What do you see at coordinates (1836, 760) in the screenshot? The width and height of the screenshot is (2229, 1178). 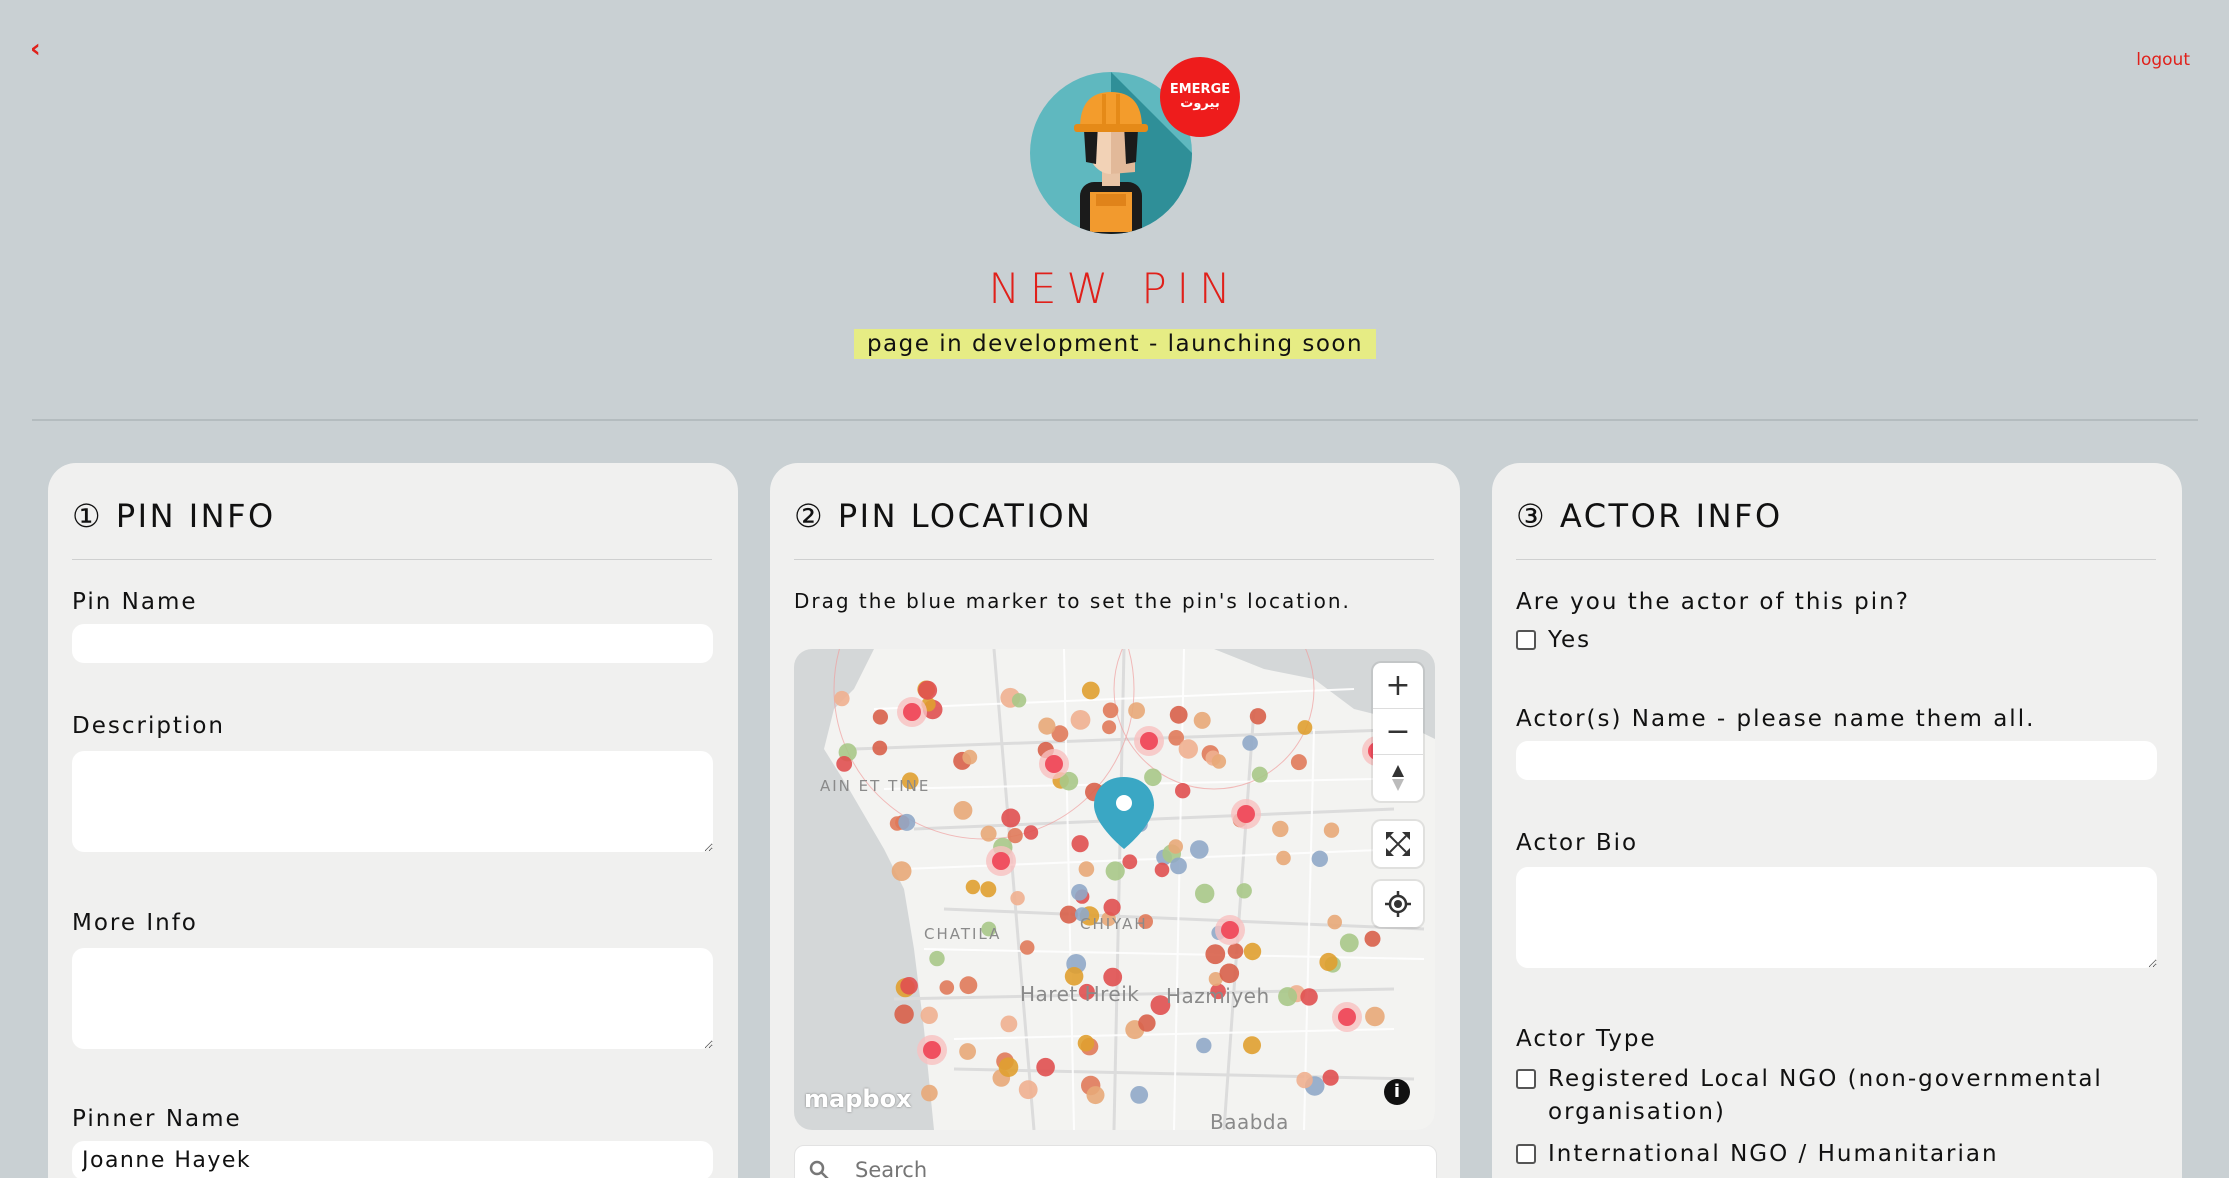 I see `actor-names-input` at bounding box center [1836, 760].